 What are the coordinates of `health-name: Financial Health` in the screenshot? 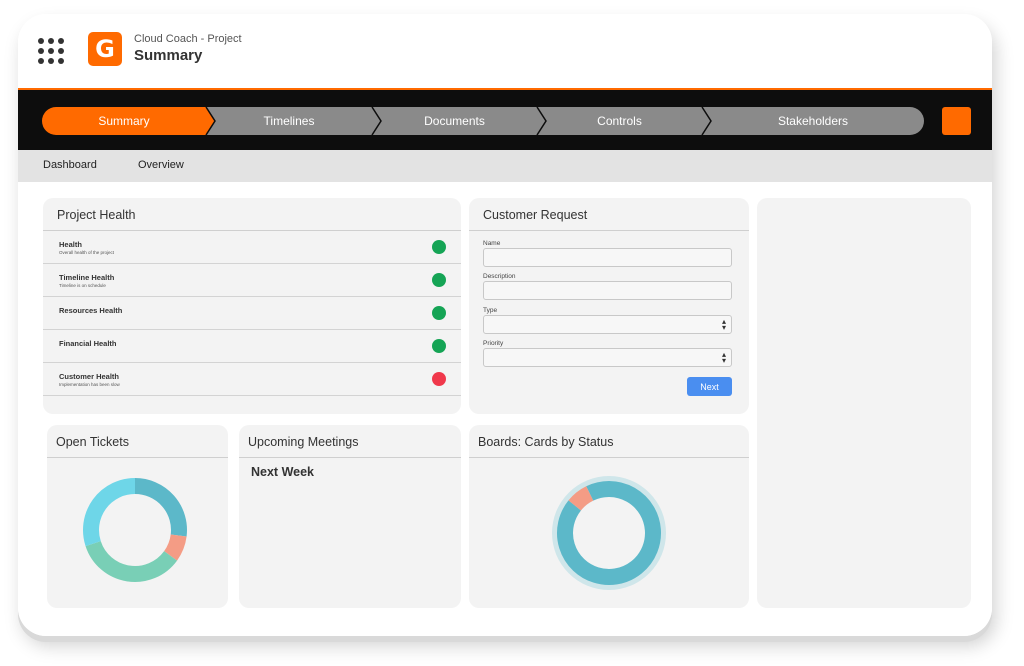 It's located at (88, 343).